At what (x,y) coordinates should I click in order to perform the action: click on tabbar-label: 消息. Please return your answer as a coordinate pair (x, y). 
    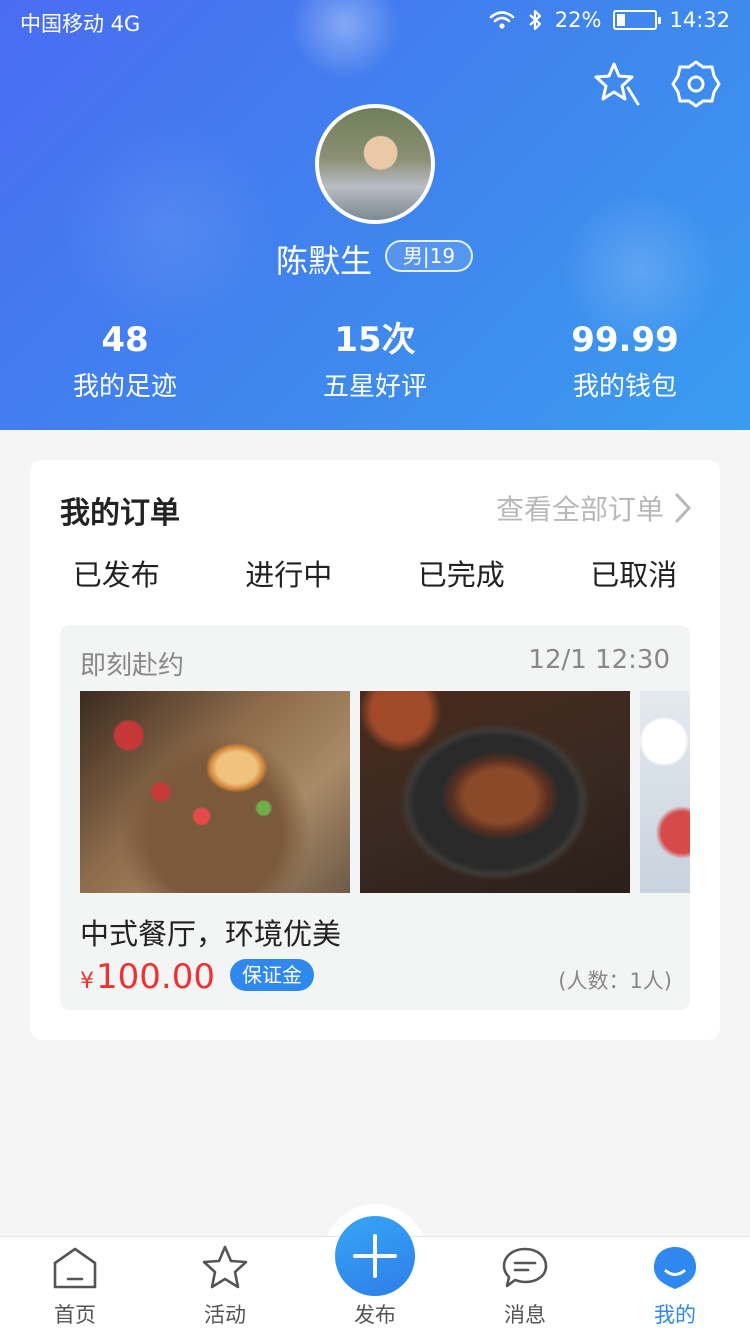
    Looking at the image, I should click on (525, 1315).